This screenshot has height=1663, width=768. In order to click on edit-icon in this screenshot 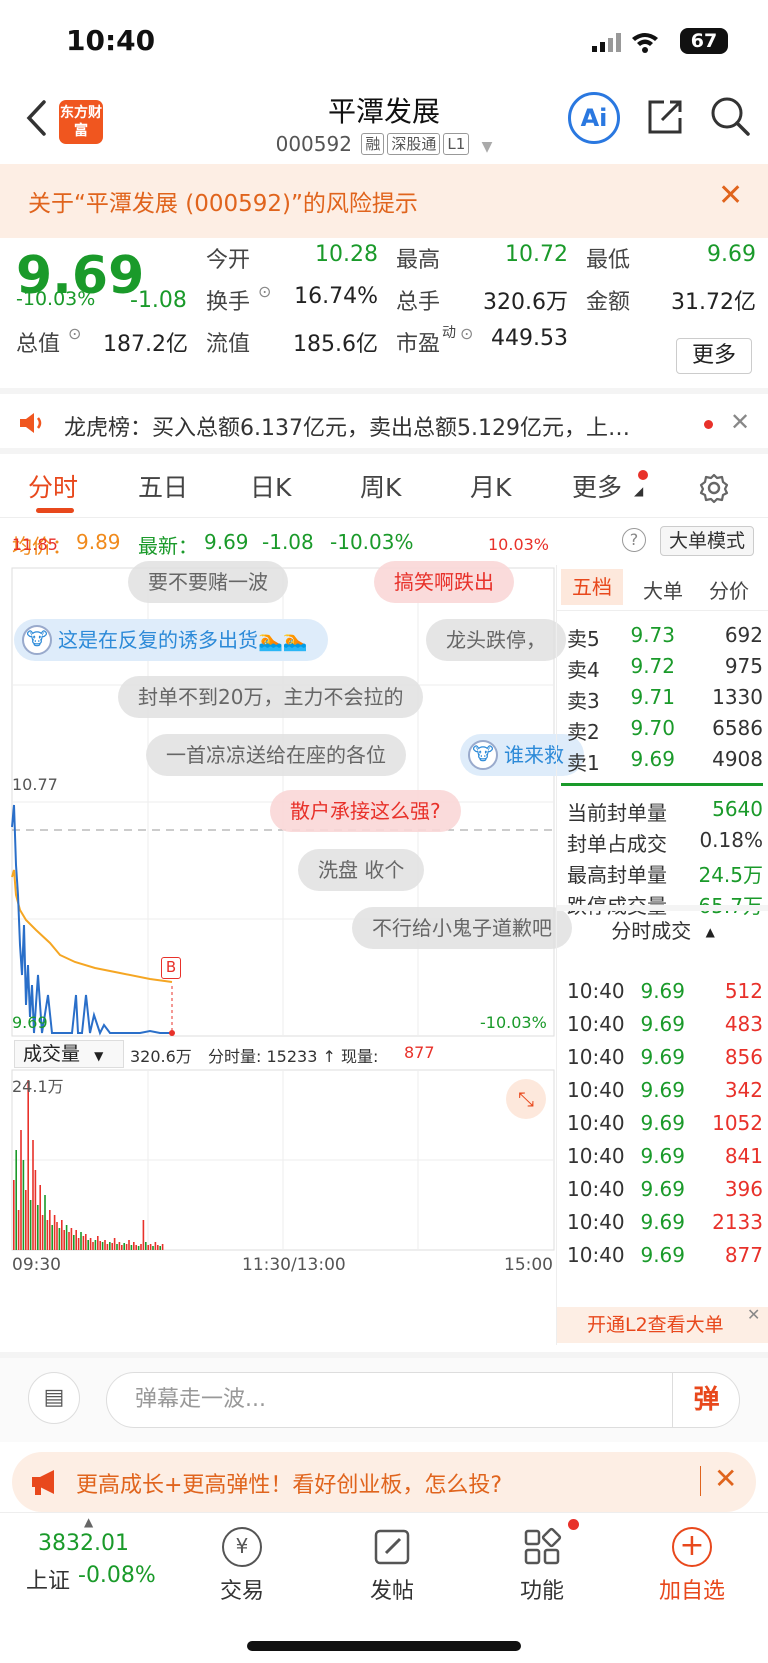, I will do `click(392, 1547)`.